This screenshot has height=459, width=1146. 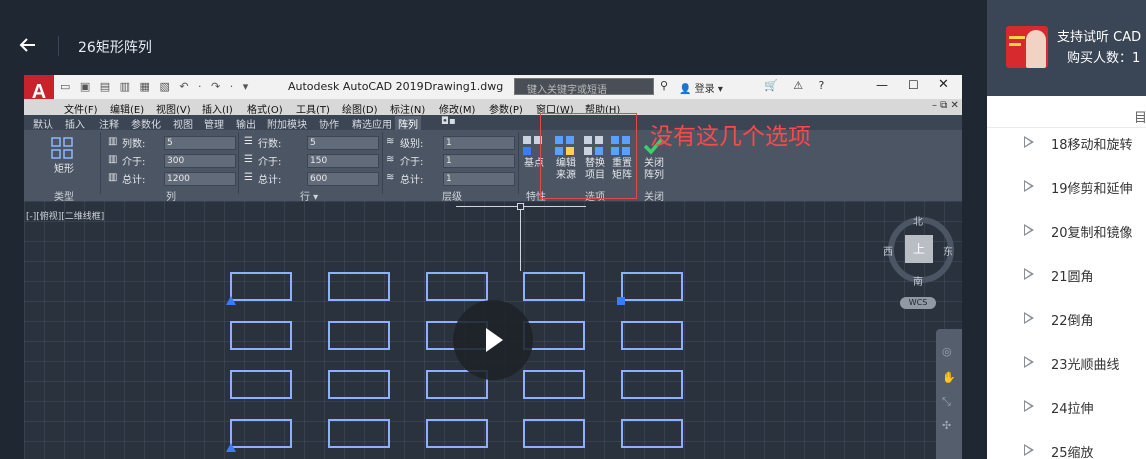 I want to click on tab-manage: 管理, so click(x=214, y=123).